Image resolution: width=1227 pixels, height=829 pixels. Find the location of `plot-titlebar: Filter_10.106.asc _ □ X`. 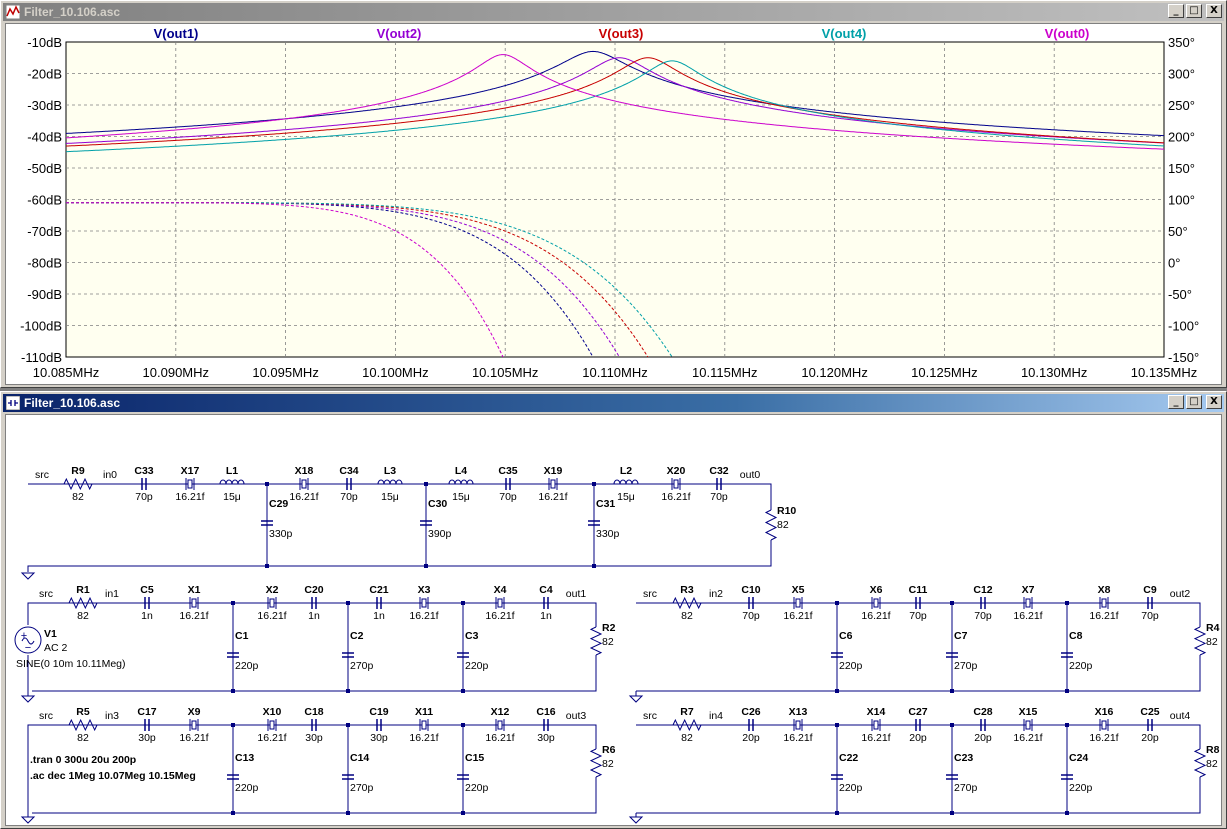

plot-titlebar: Filter_10.106.asc _ □ X is located at coordinates (613, 12).